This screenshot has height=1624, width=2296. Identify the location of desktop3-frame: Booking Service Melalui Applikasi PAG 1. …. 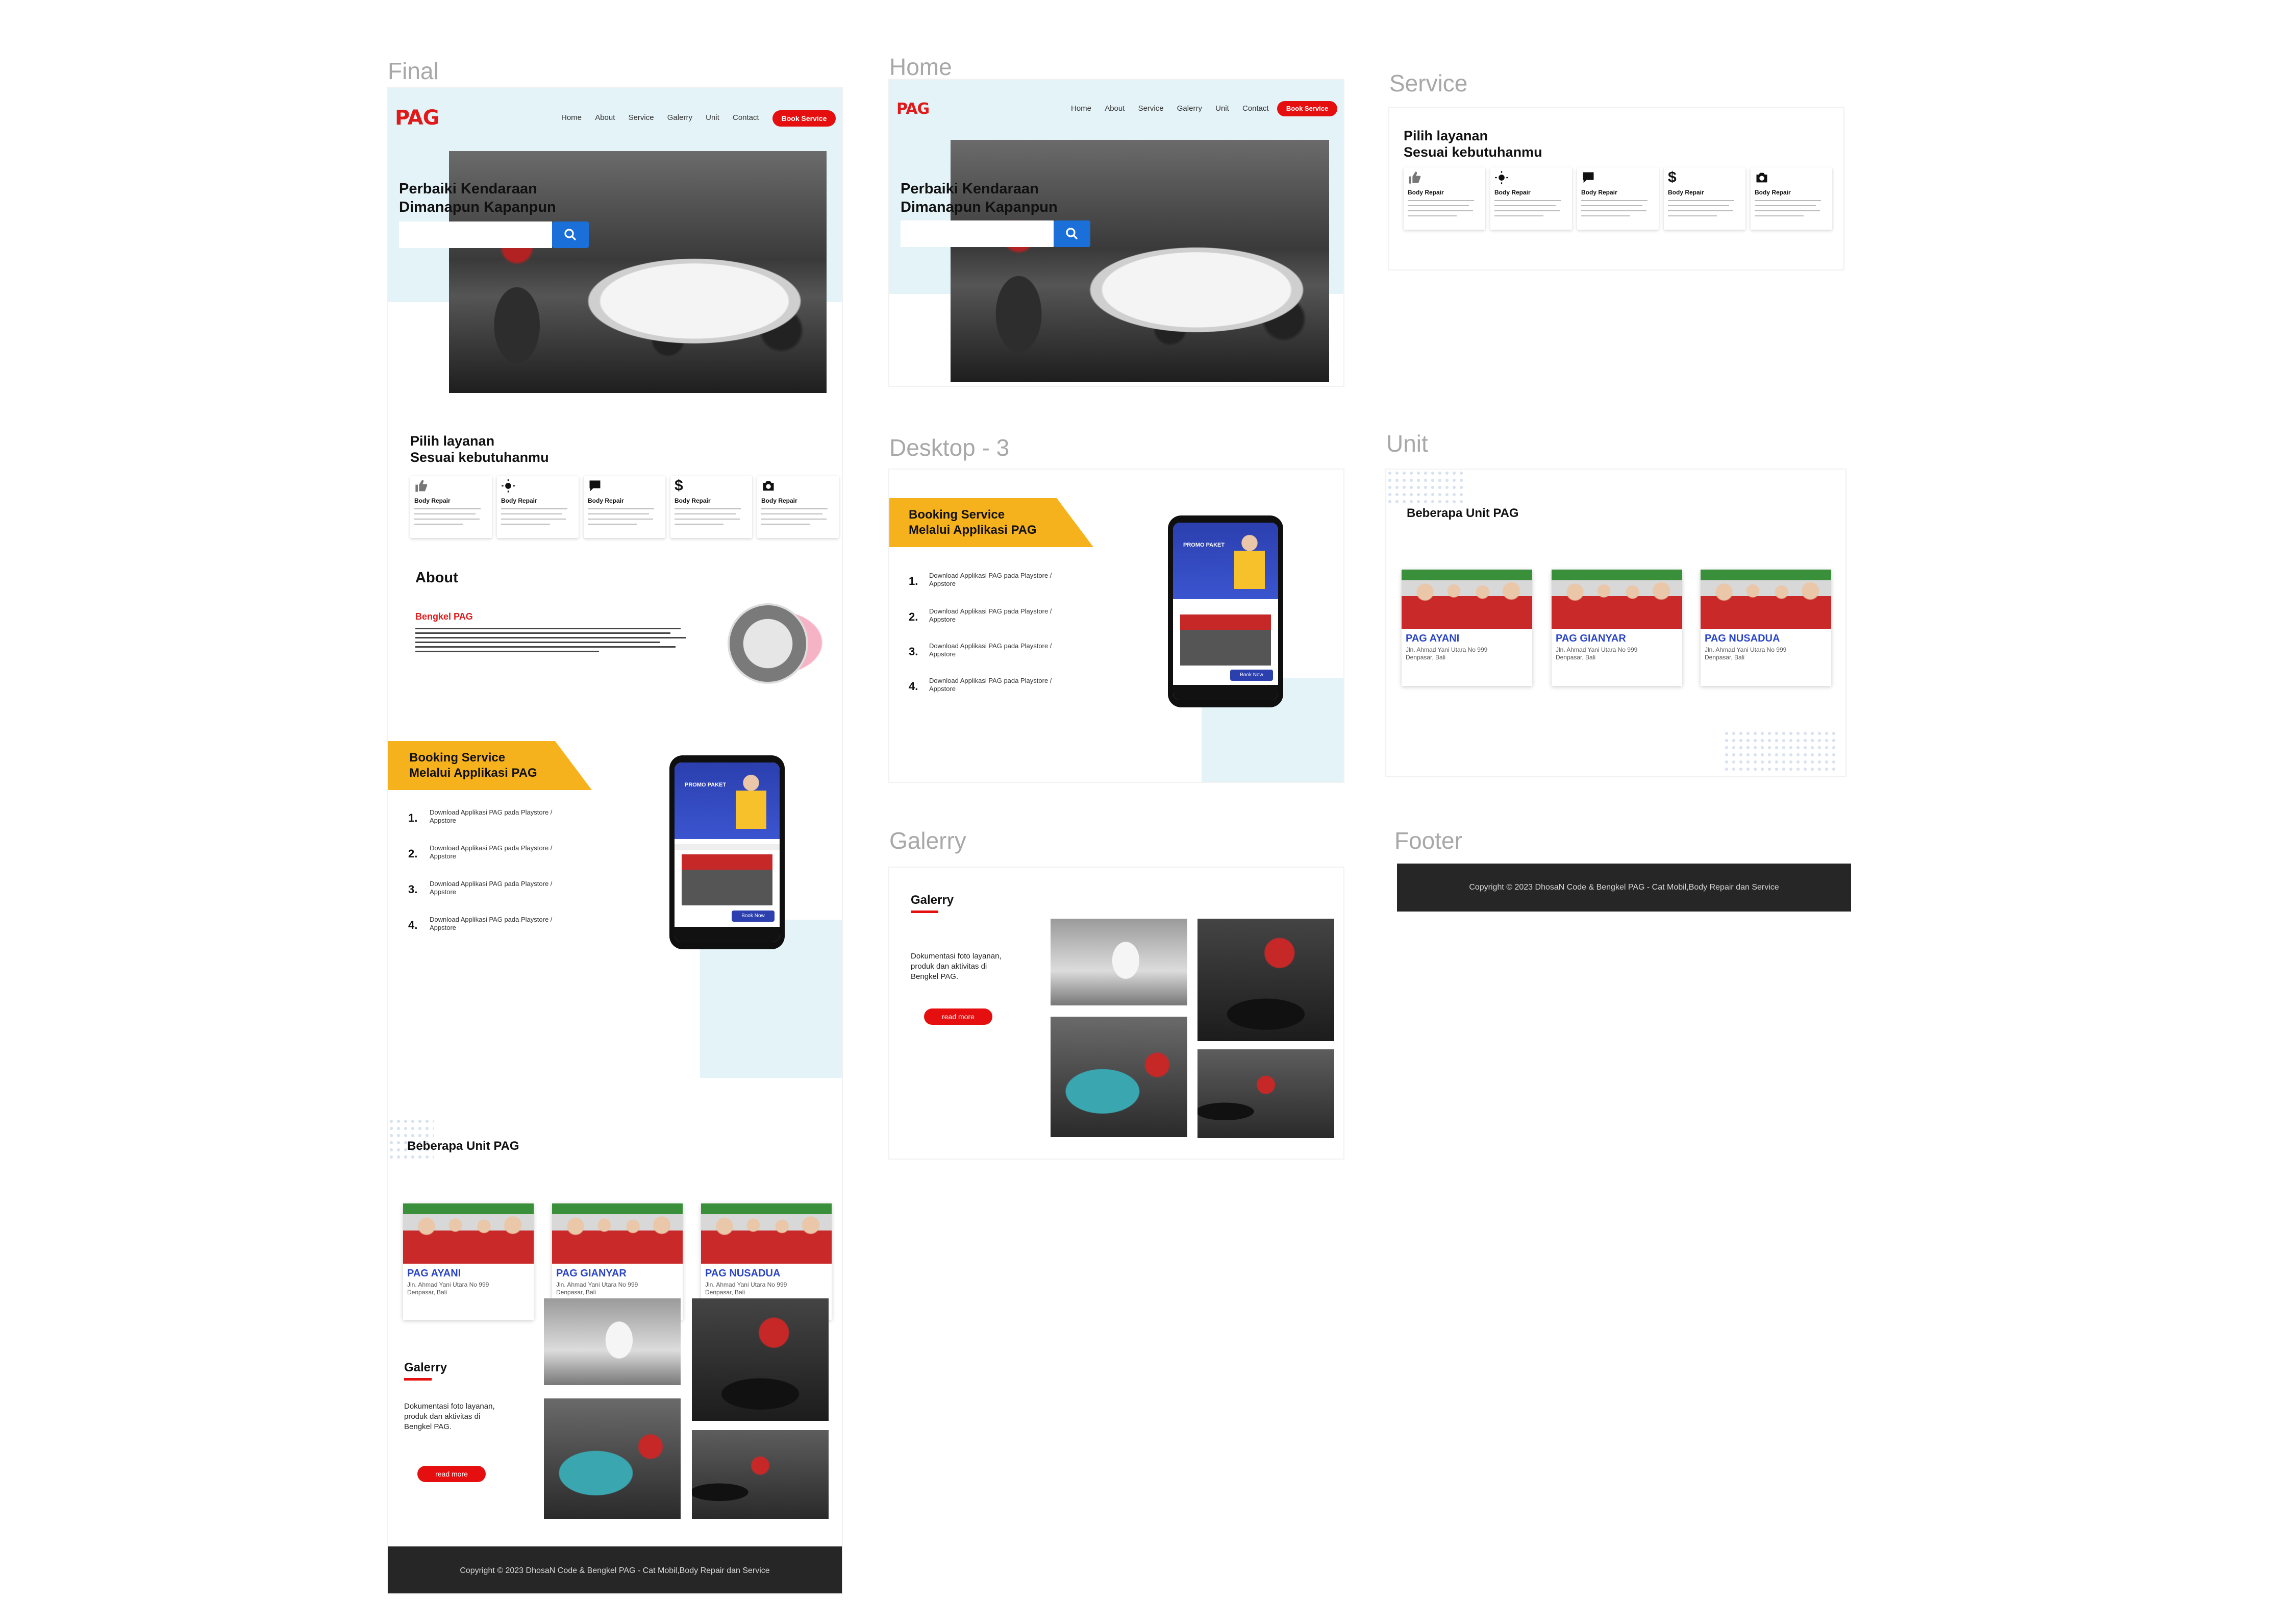
(1116, 626).